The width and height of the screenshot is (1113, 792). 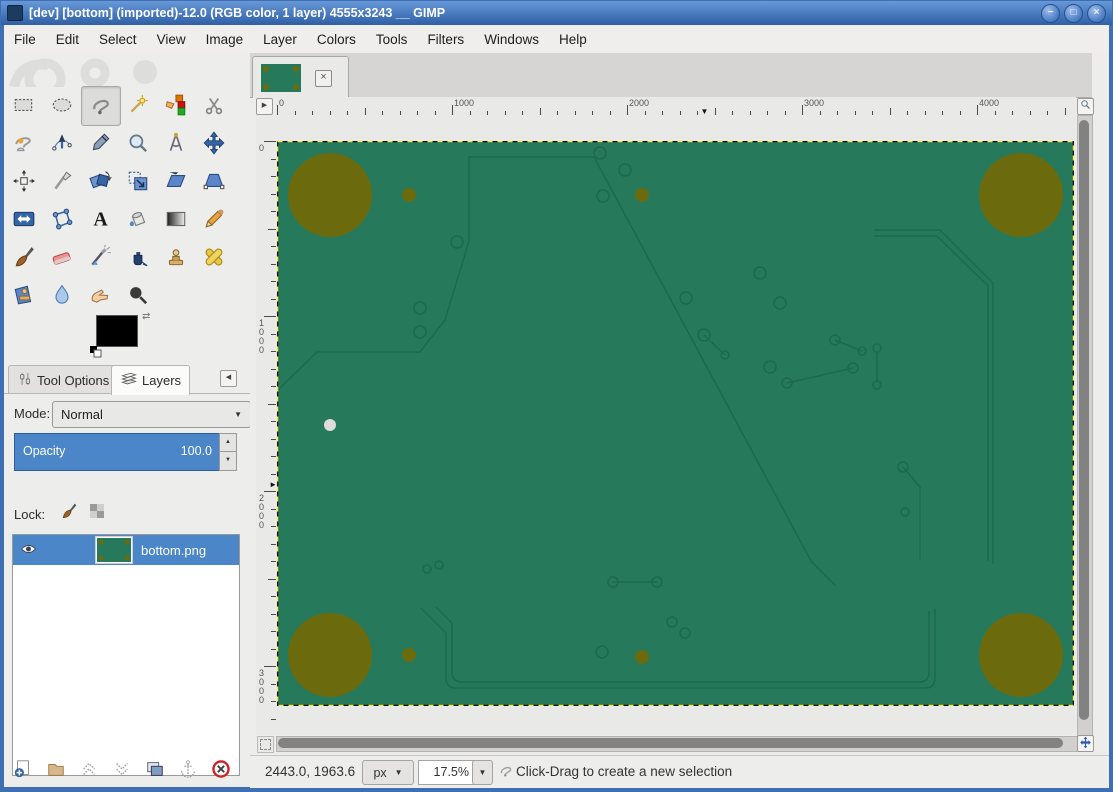 I want to click on chevron-down-icon: ▼, so click(x=398, y=772).